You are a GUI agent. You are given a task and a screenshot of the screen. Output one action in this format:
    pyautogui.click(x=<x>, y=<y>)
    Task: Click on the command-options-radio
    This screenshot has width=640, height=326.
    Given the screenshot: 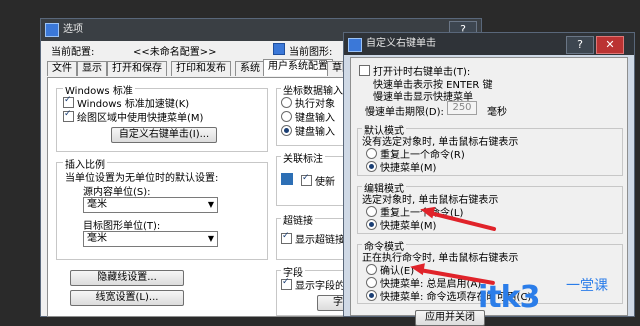 What is the action you would take?
    pyautogui.click(x=371, y=295)
    